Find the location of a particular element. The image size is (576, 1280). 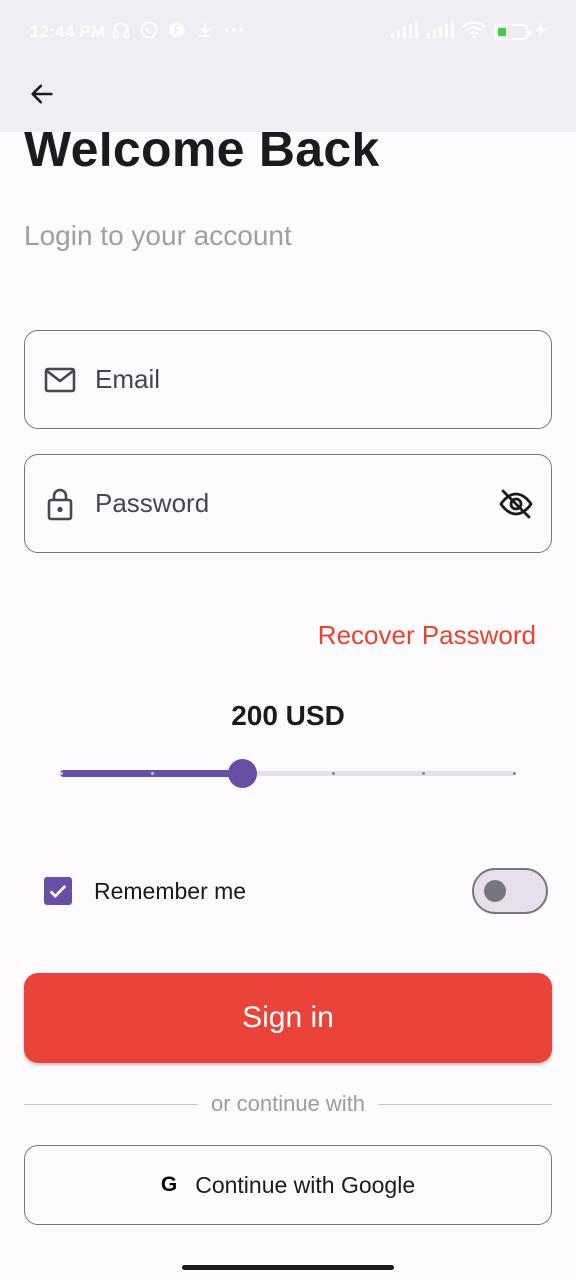

page-title: Welcome Back is located at coordinates (289, 162).